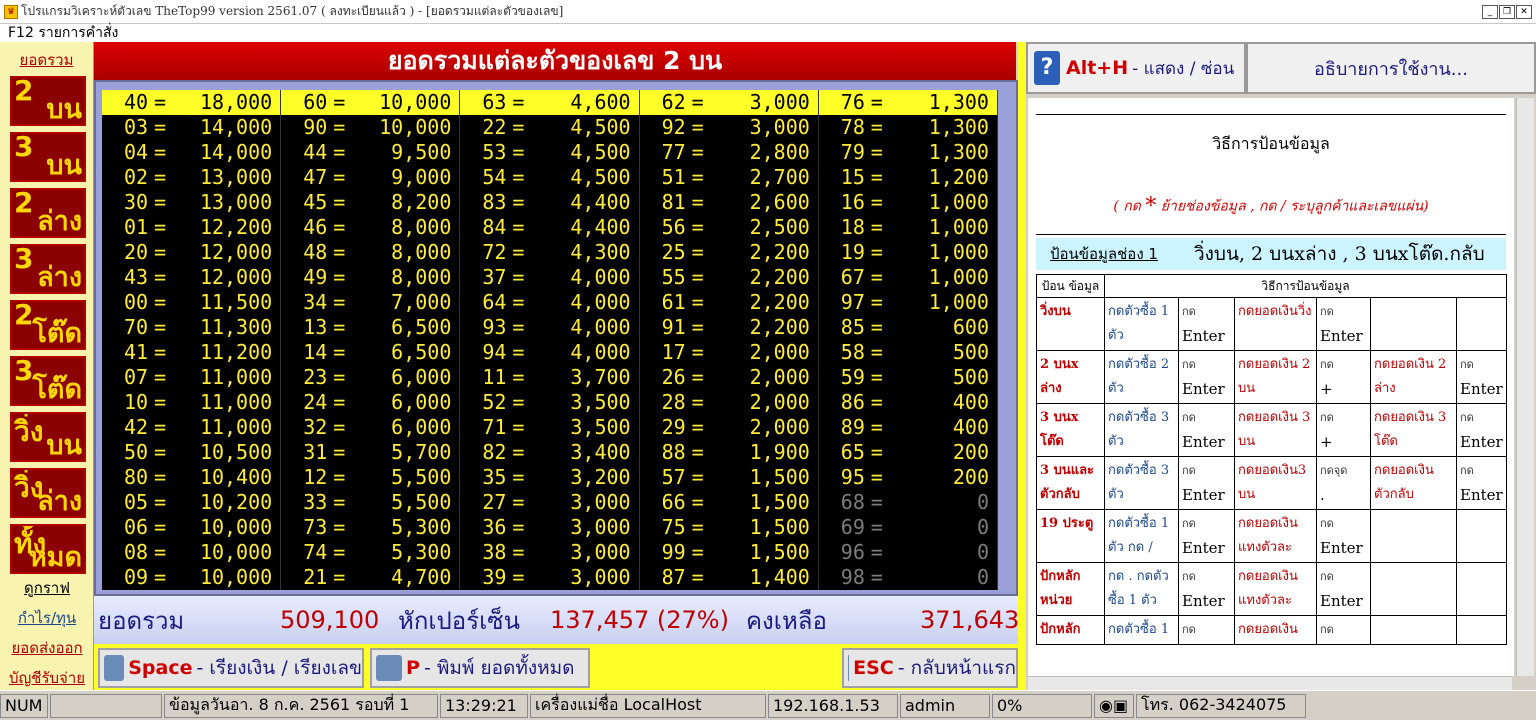  What do you see at coordinates (48, 101) in the screenshot?
I see `nav-button-0: 2 บน` at bounding box center [48, 101].